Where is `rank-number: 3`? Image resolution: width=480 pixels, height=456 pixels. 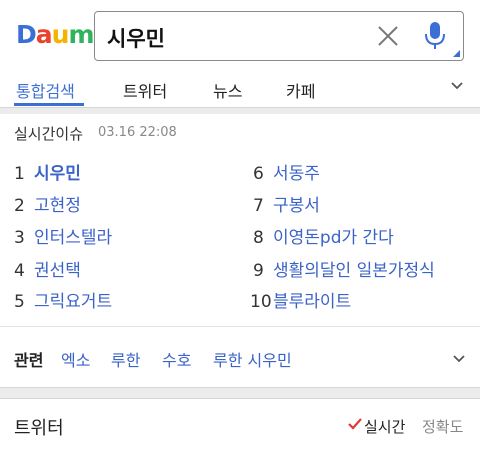
rank-number: 3 is located at coordinates (19, 238).